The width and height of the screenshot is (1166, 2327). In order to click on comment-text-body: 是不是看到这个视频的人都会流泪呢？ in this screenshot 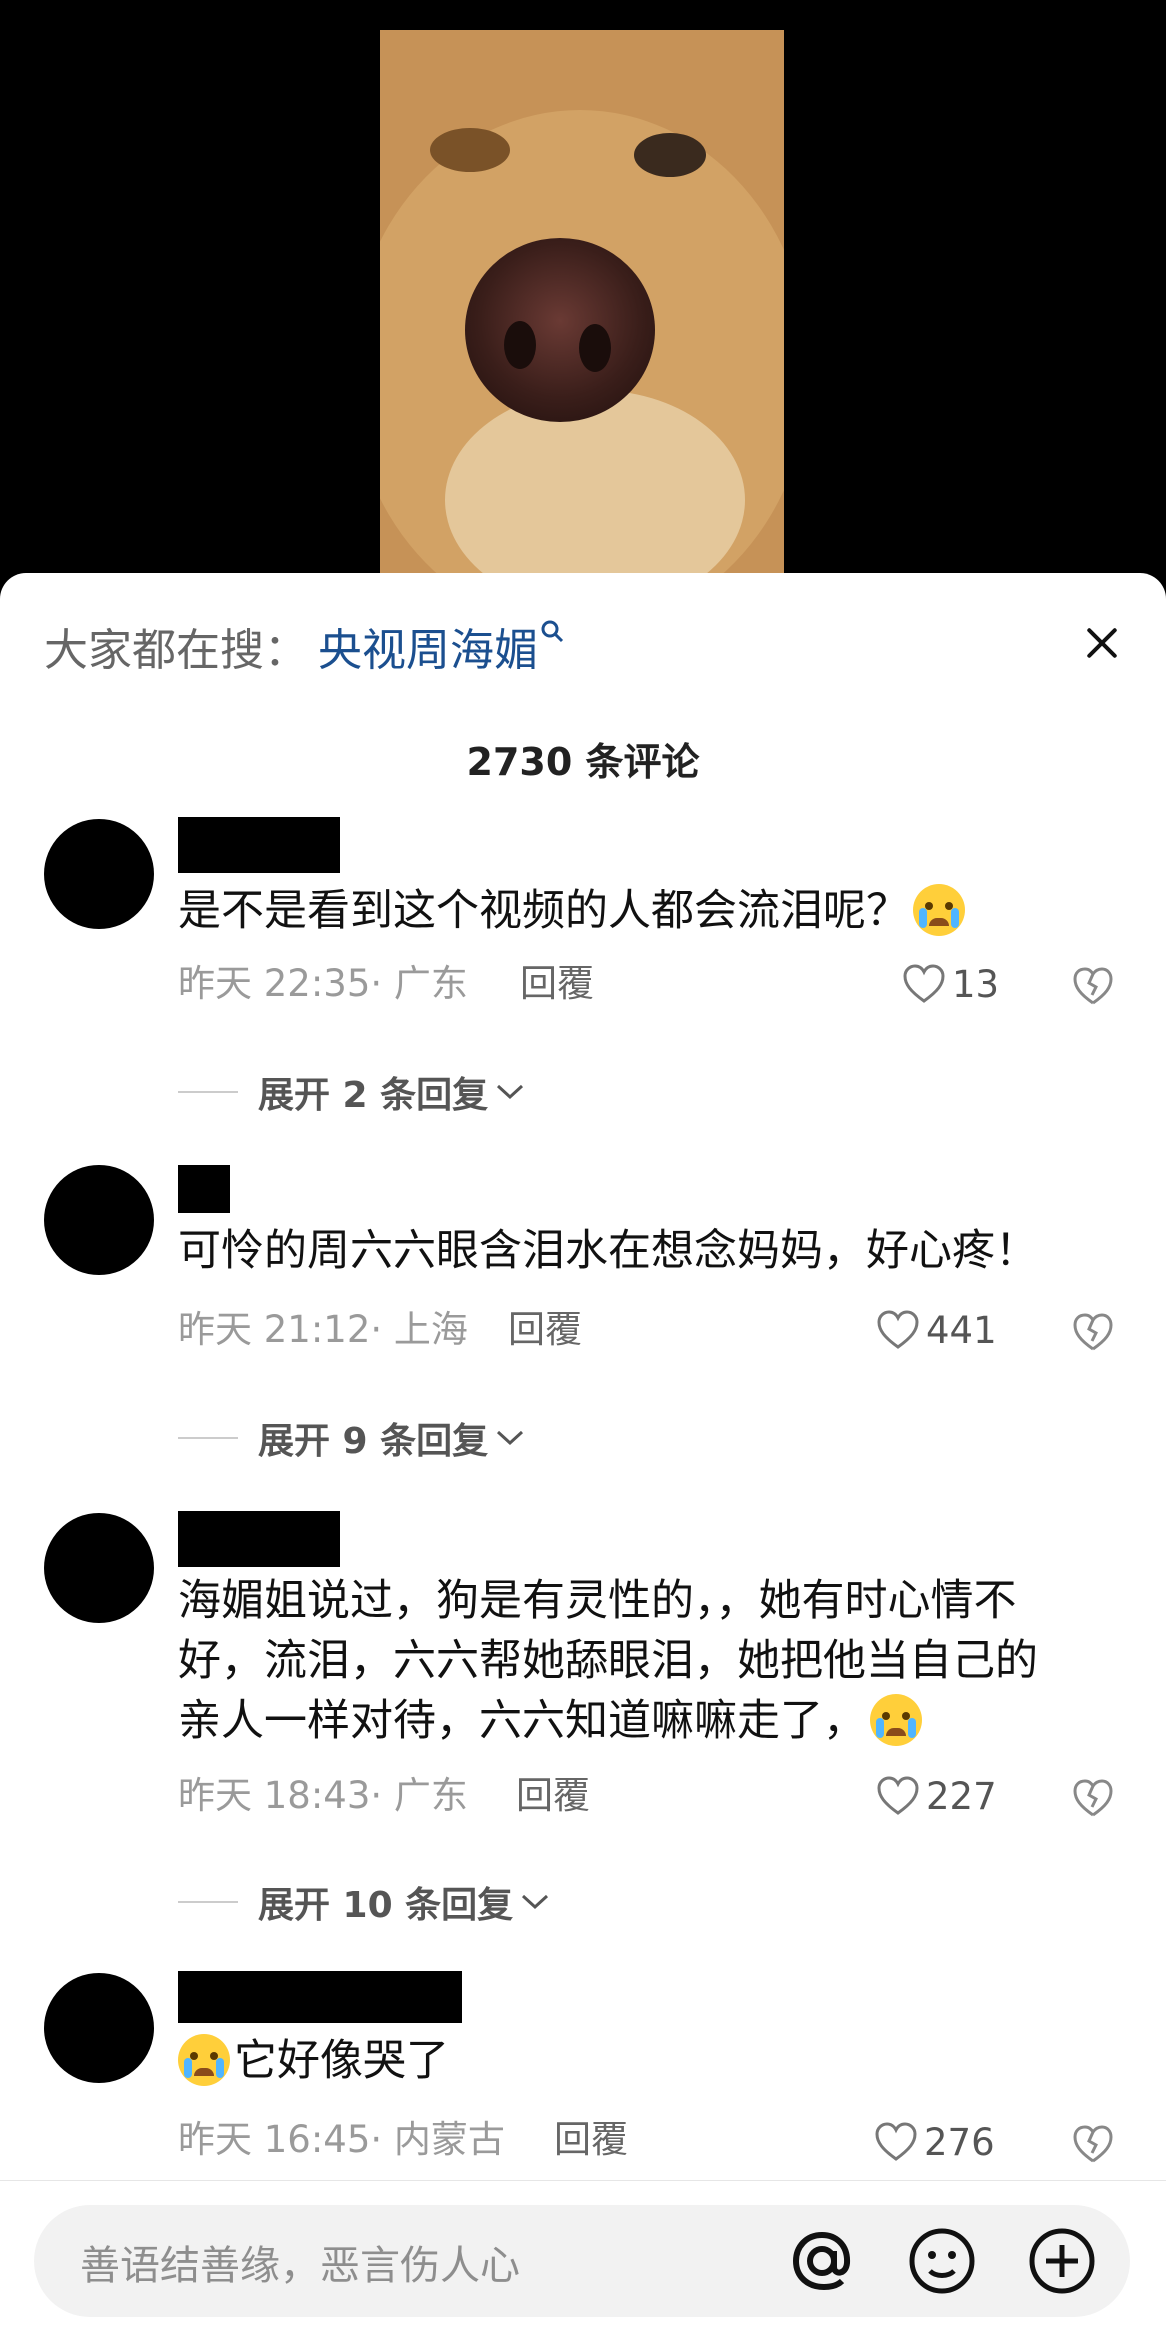, I will do `click(543, 911)`.